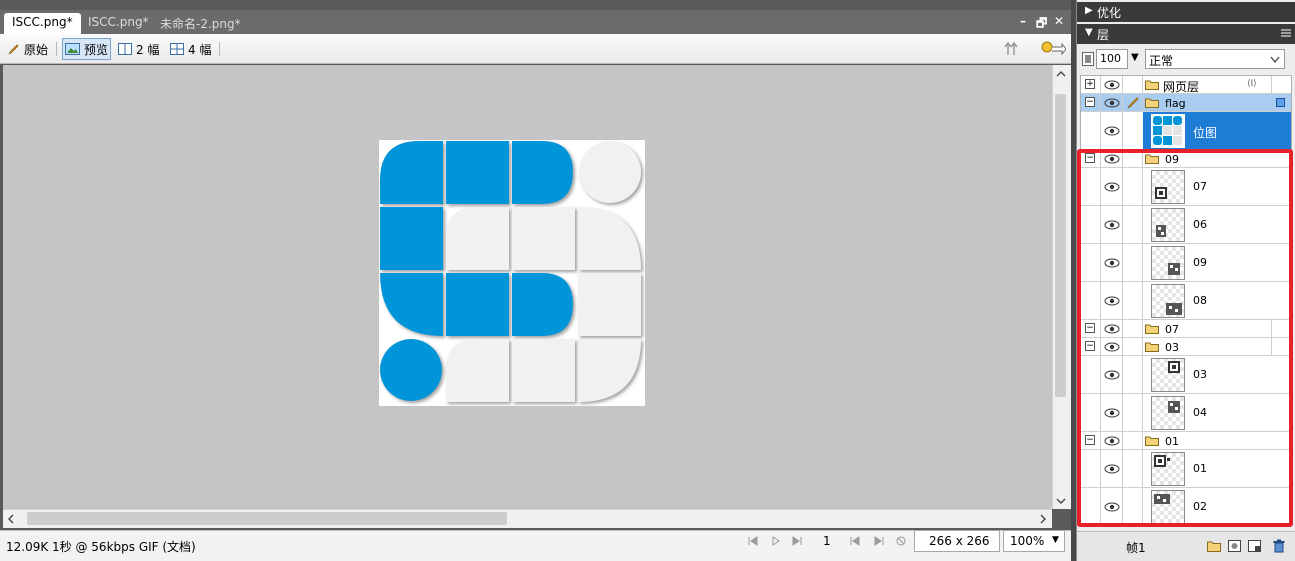 This screenshot has height=561, width=1295. Describe the element at coordinates (1286, 33) in the screenshot. I see `panel-menu-icon` at that location.